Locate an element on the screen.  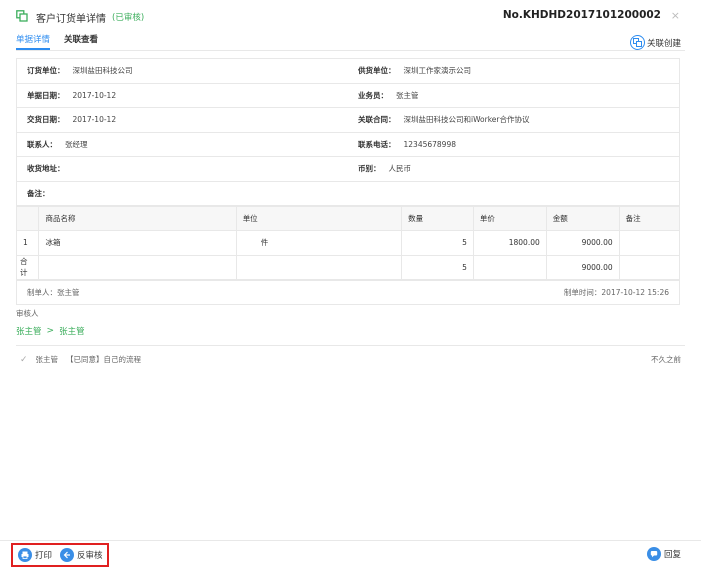
field-value: 深圳工作家演示公司 is located at coordinates (437, 71).